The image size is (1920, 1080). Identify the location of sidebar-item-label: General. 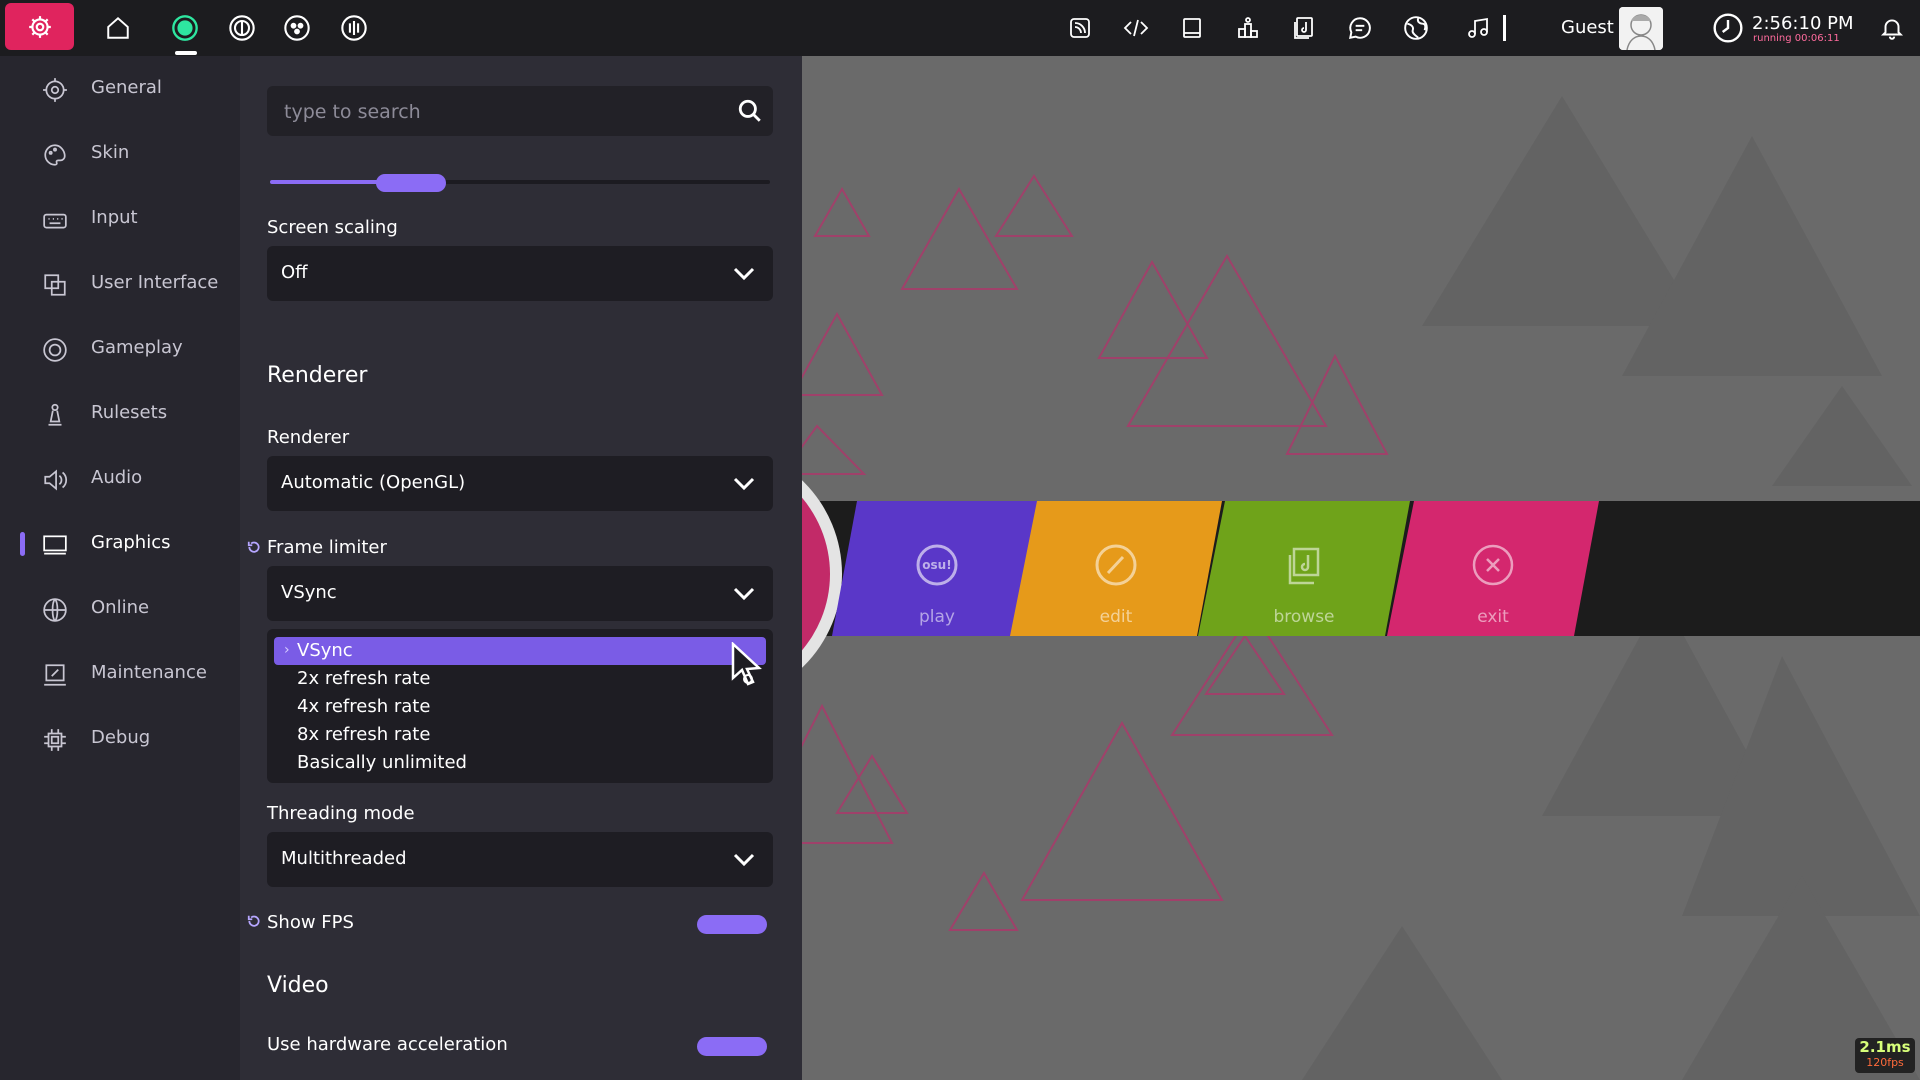
(126, 87).